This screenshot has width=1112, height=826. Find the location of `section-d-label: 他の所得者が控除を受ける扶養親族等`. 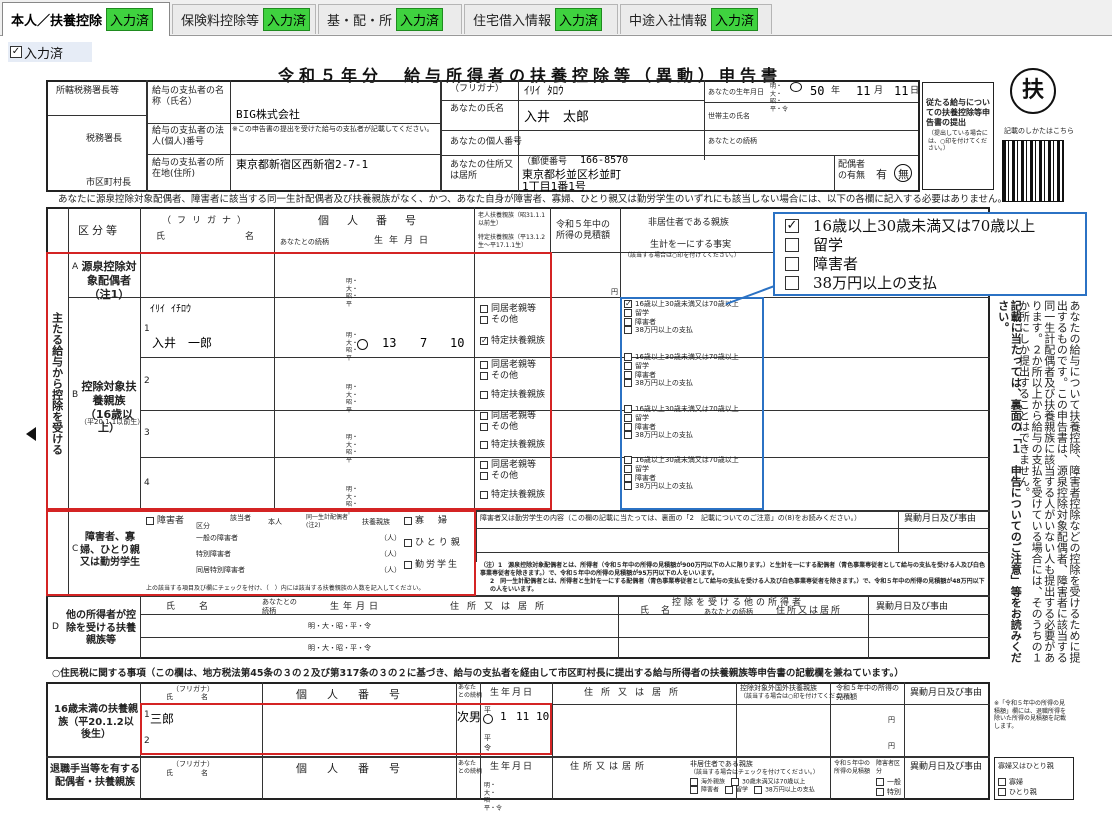

section-d-label: 他の所得者が控除を受ける扶養親族等 is located at coordinates (101, 628).